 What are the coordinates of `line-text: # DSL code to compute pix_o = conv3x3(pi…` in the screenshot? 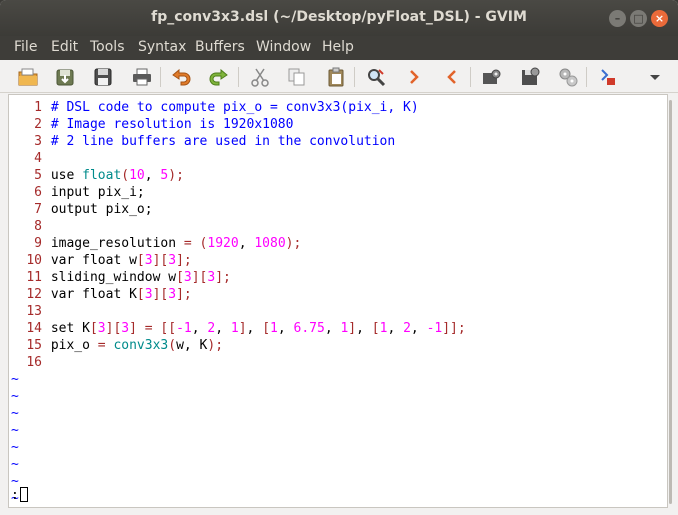 It's located at (235, 107).